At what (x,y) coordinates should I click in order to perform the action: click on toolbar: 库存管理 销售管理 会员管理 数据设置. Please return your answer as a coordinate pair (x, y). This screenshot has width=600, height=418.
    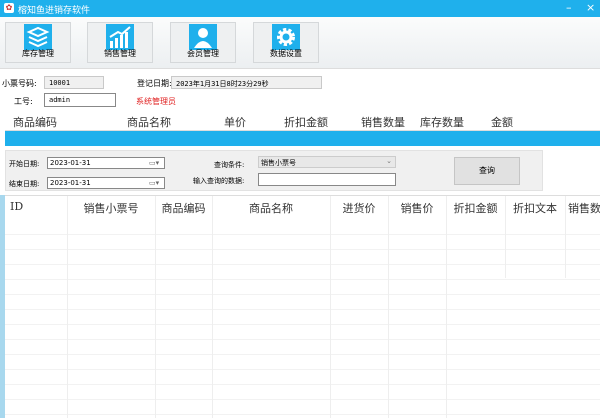
    Looking at the image, I should click on (300, 43).